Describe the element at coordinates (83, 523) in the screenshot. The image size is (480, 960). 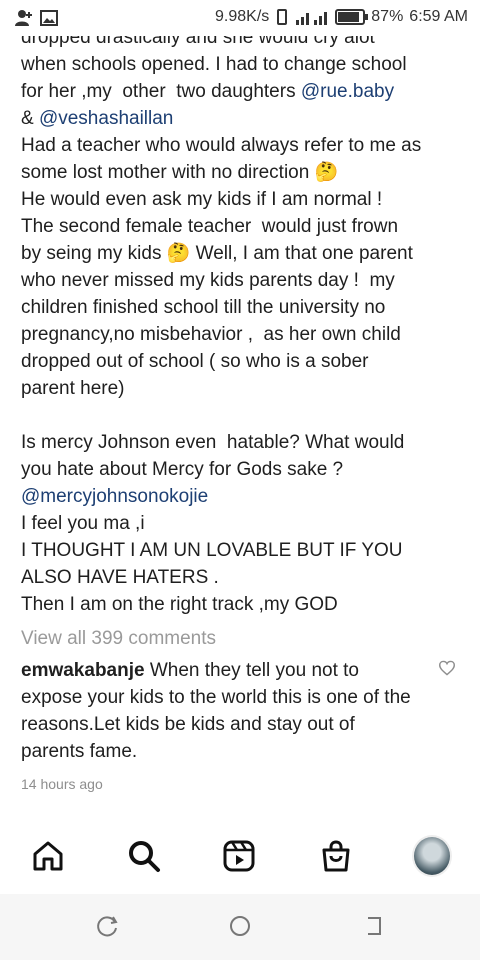
I see `caption-line: I feel you ma ,i` at that location.